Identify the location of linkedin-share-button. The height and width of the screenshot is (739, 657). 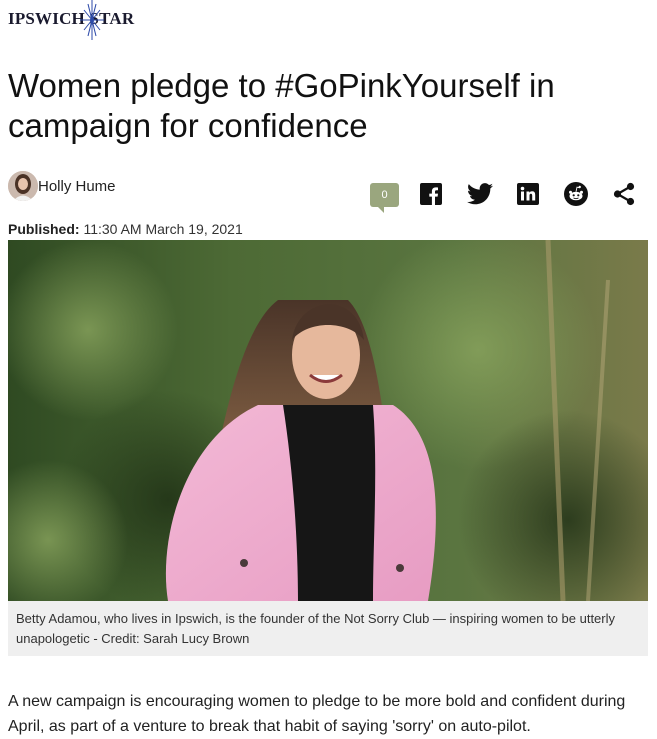
(528, 194).